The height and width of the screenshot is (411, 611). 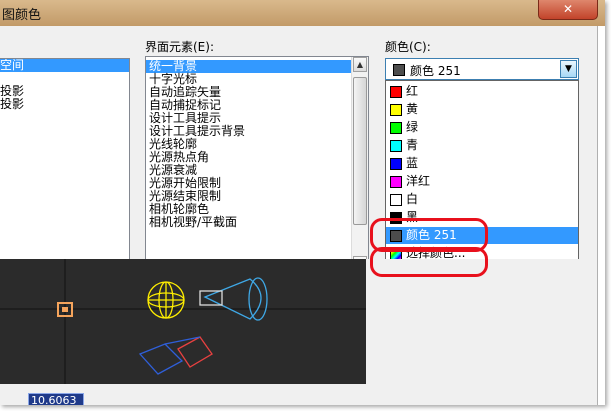 What do you see at coordinates (482, 69) in the screenshot?
I see `color-select: 颜色 251 ▼` at bounding box center [482, 69].